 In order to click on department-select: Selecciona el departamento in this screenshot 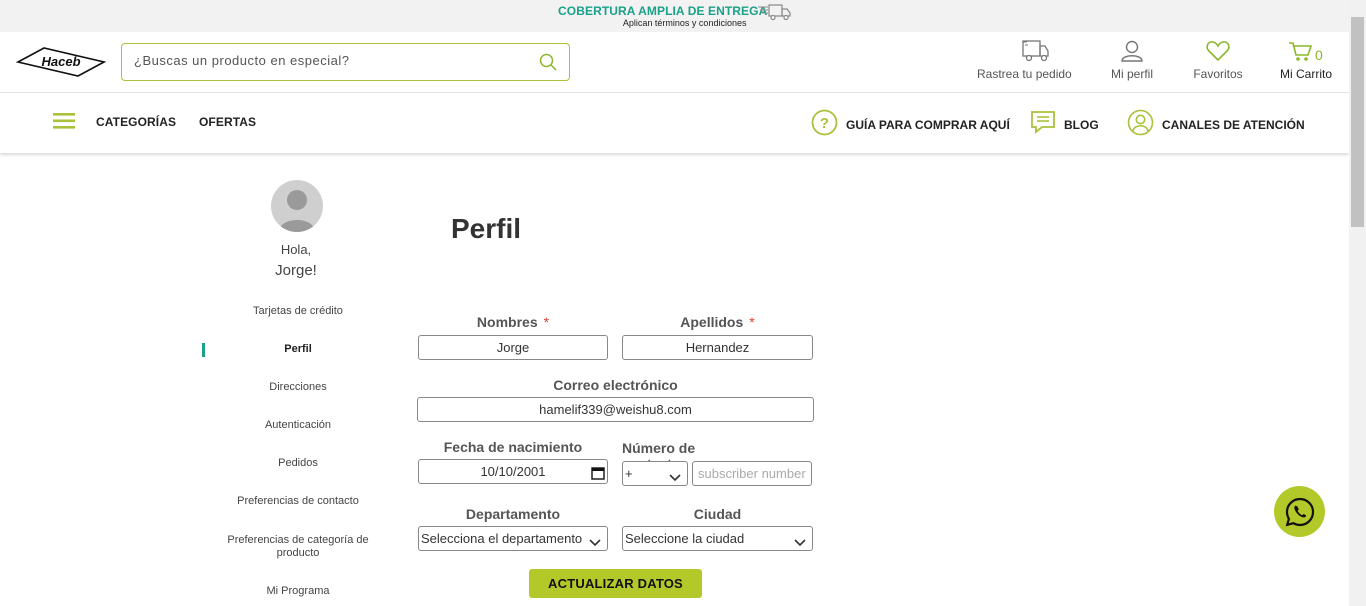, I will do `click(513, 538)`.